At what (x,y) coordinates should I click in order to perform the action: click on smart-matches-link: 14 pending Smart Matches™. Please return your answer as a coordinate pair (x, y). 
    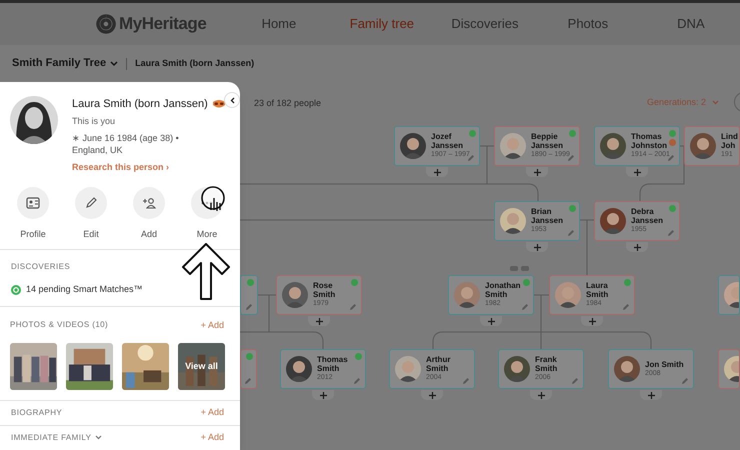
    Looking at the image, I should click on (84, 289).